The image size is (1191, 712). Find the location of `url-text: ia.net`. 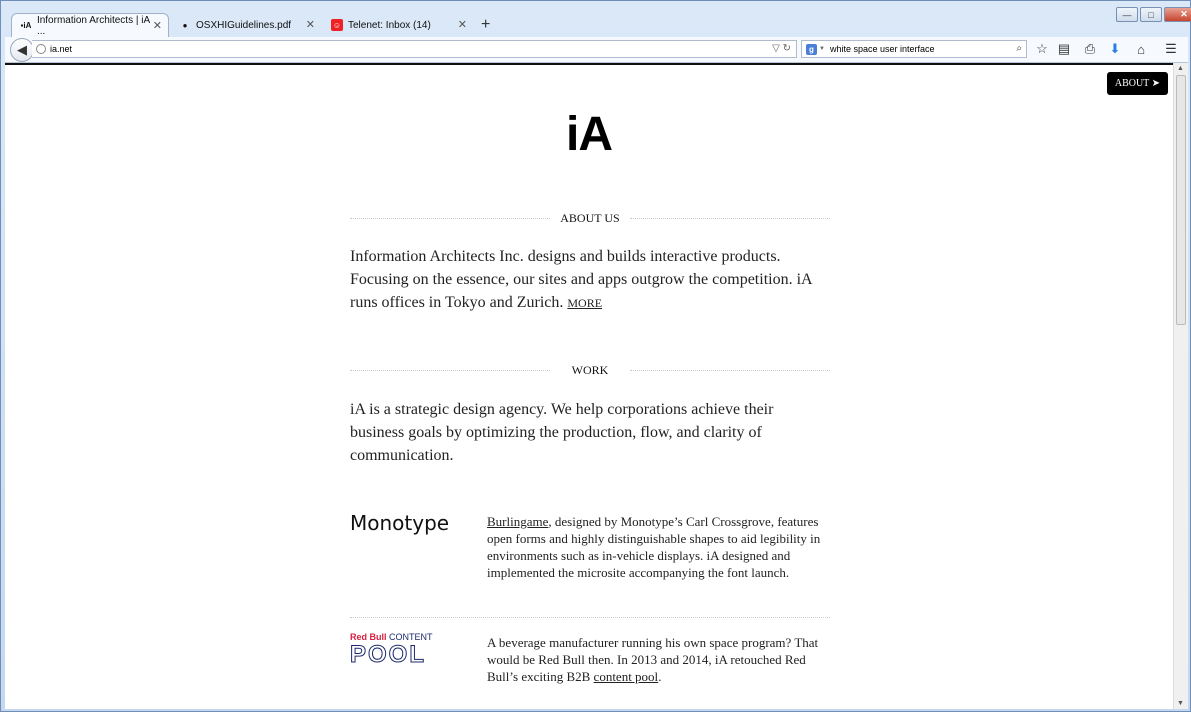

url-text: ia.net is located at coordinates (61, 49).